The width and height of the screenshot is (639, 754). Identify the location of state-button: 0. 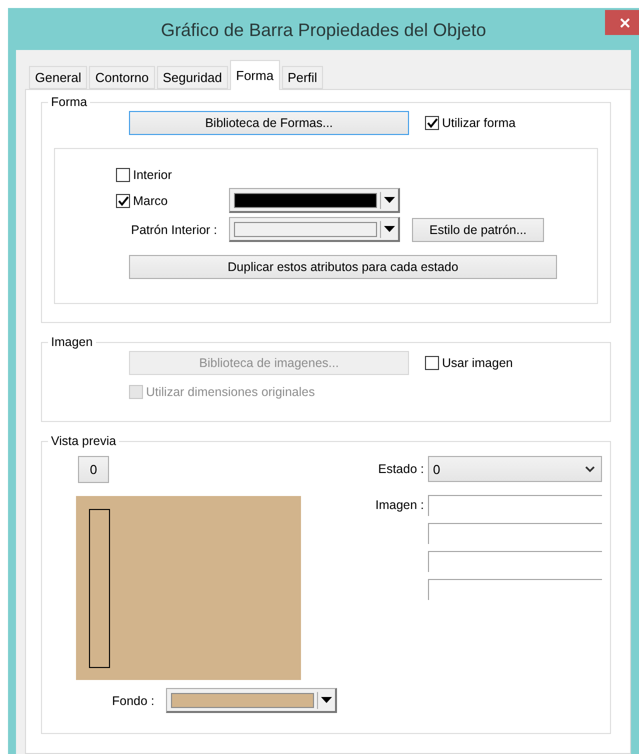
(93, 469).